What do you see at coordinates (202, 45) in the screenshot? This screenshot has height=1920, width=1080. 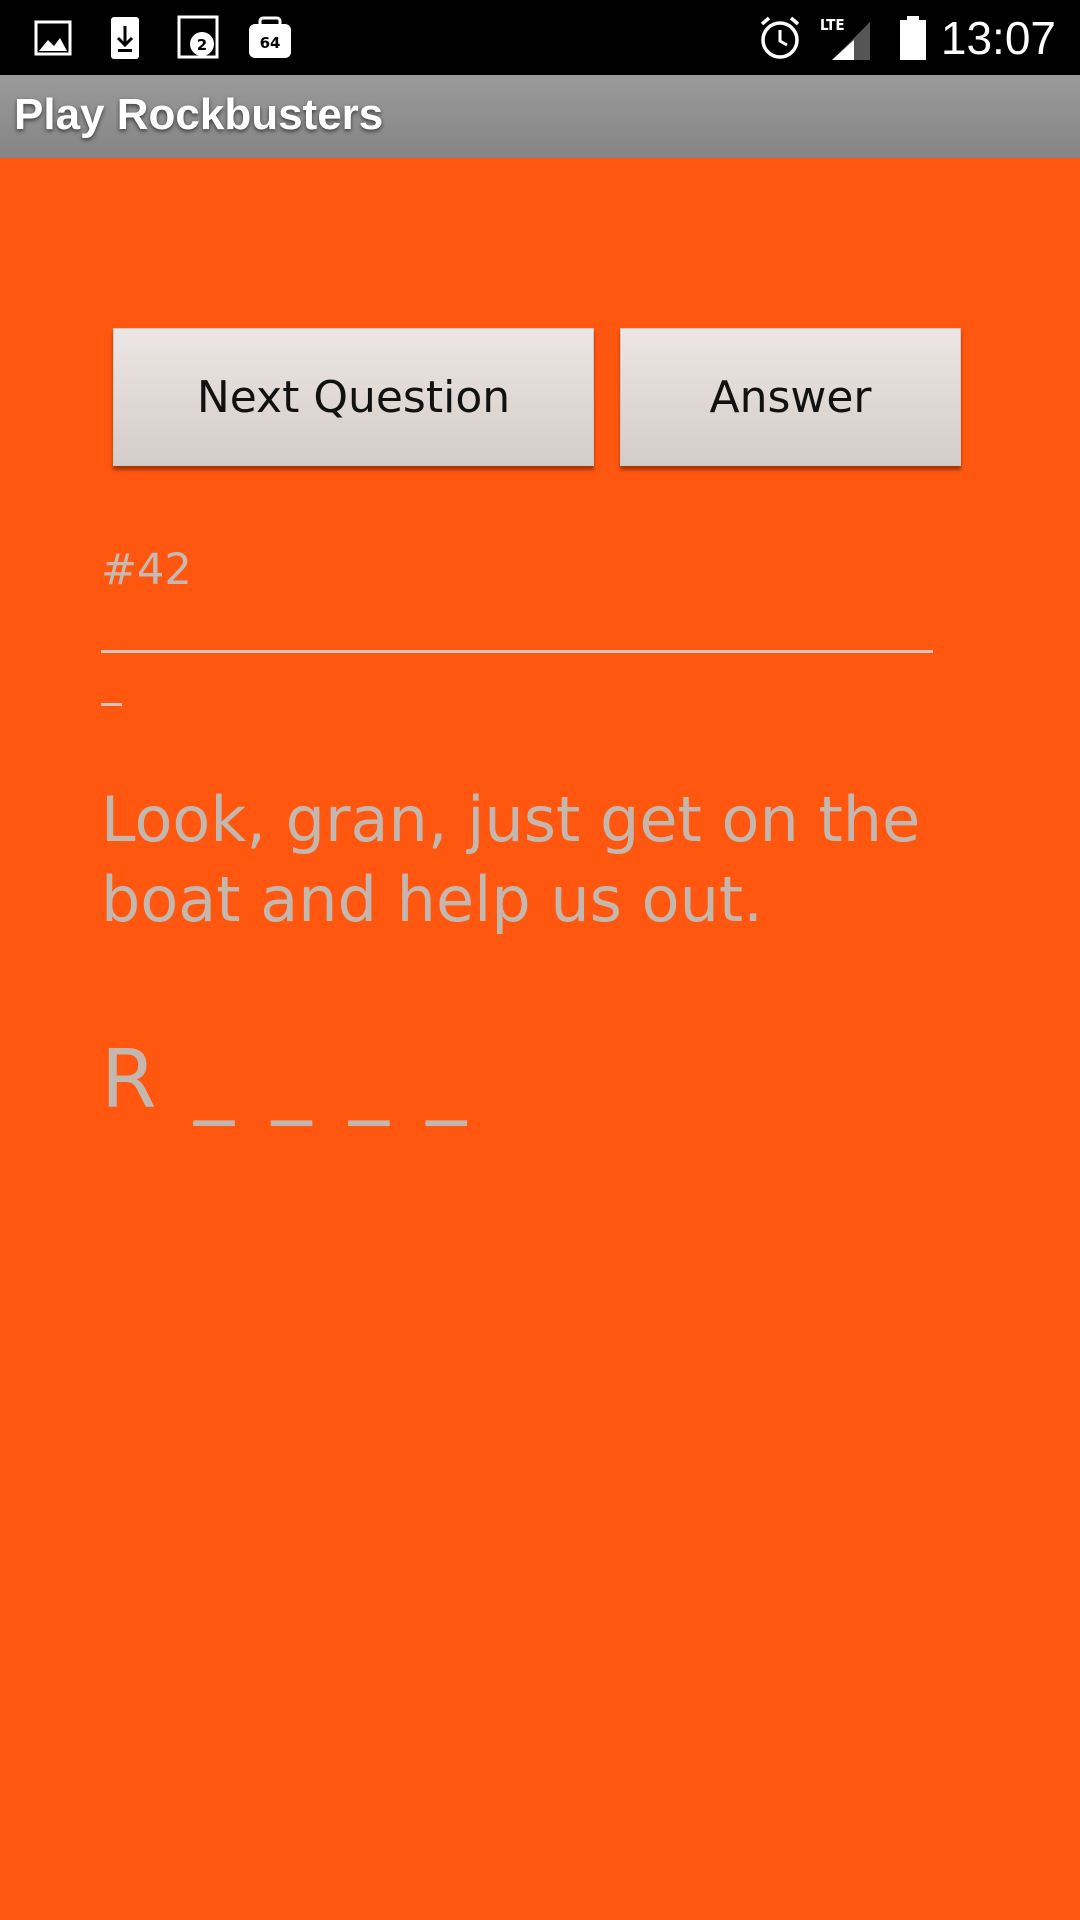 I see `svg-text: 2` at bounding box center [202, 45].